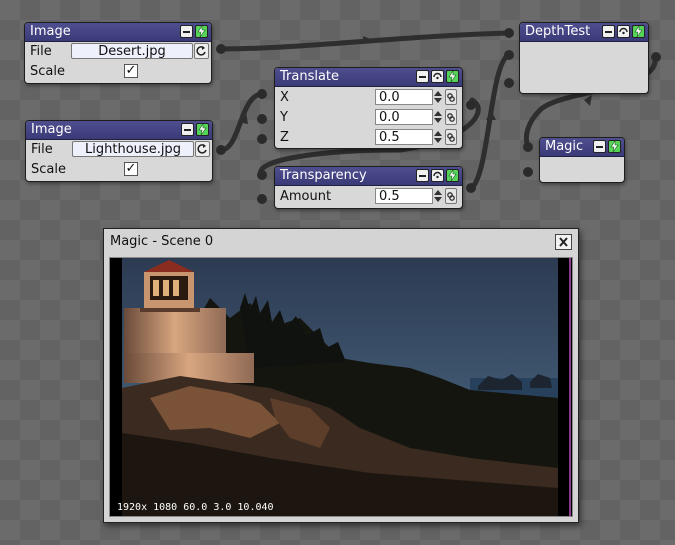 The width and height of the screenshot is (675, 545). What do you see at coordinates (491, 121) in the screenshot?
I see `wire-transparency-to-depthtest` at bounding box center [491, 121].